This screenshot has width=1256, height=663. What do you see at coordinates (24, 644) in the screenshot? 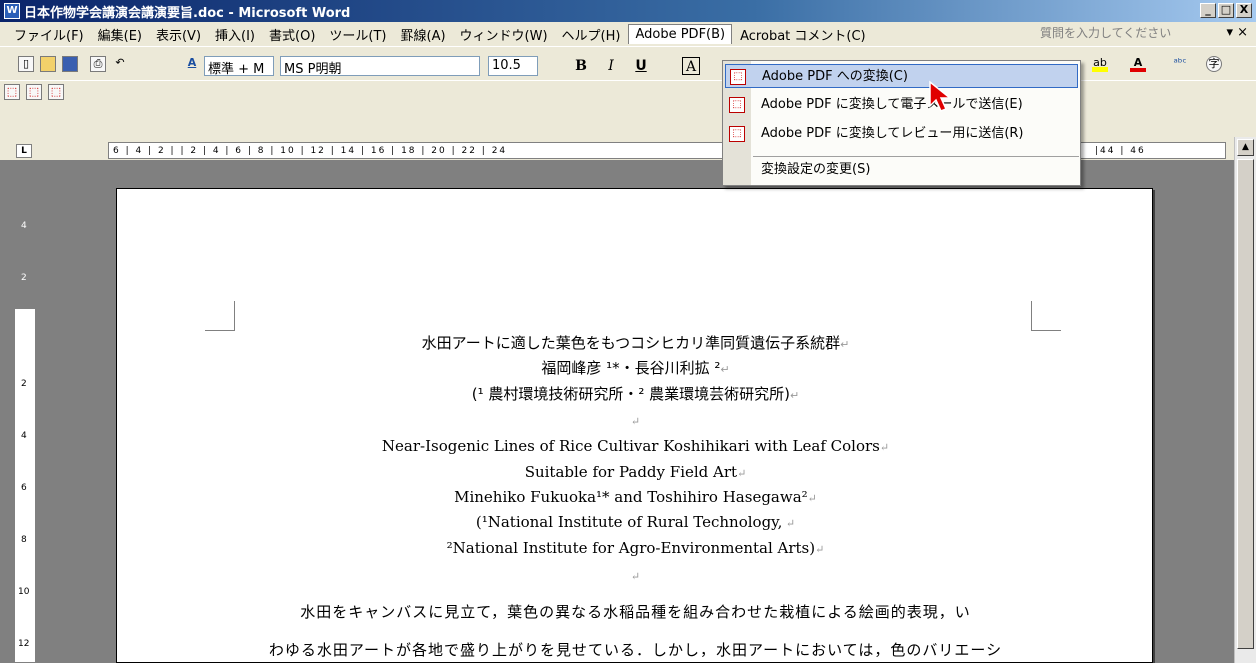
I see `vruler-label: 12` at bounding box center [24, 644].